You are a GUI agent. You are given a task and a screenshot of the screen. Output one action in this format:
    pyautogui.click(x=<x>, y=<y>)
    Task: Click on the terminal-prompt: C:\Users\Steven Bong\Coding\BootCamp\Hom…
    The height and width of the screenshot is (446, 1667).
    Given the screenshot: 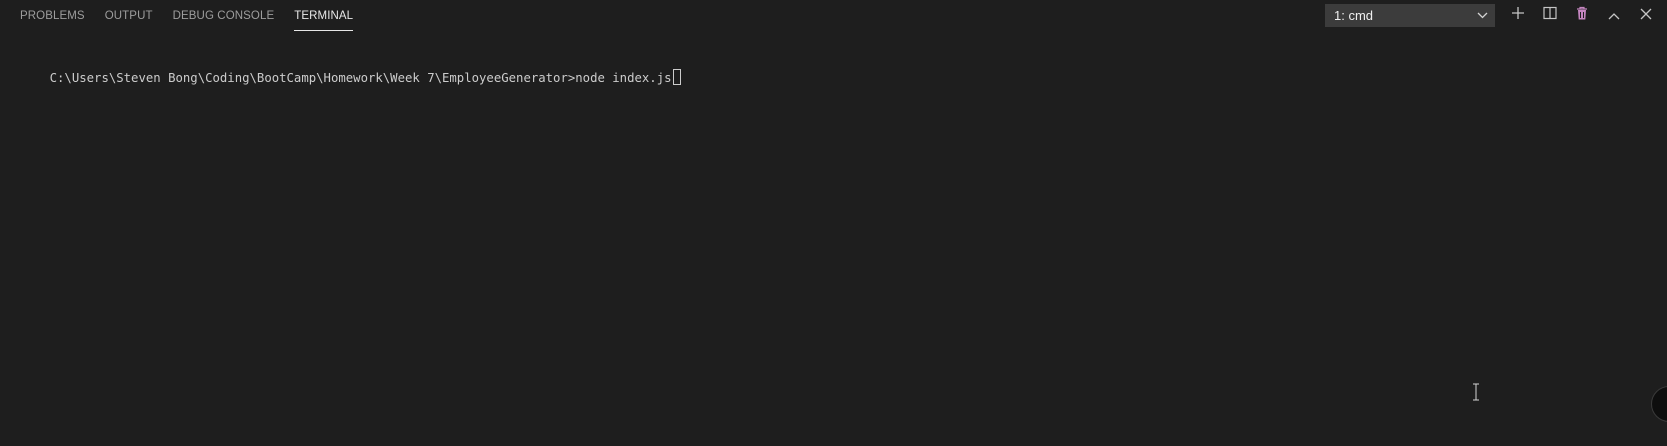 What is the action you would take?
    pyautogui.click(x=312, y=78)
    